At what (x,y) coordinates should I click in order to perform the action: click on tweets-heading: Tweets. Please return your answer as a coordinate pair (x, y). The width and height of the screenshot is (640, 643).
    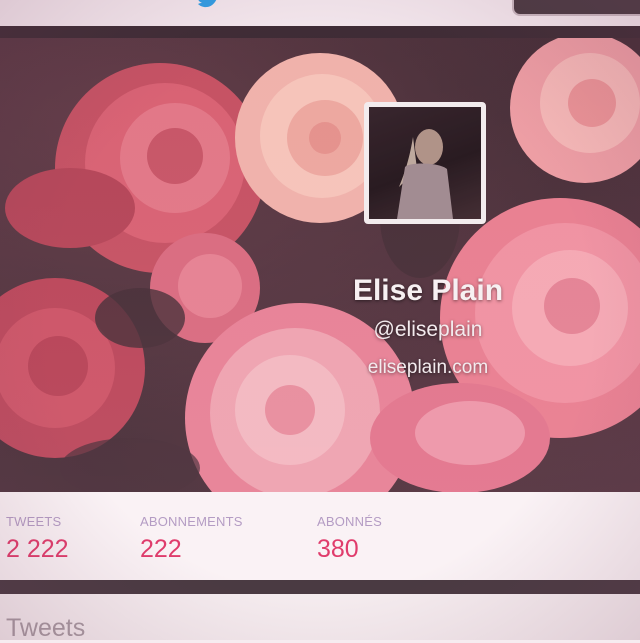
    Looking at the image, I should click on (46, 628).